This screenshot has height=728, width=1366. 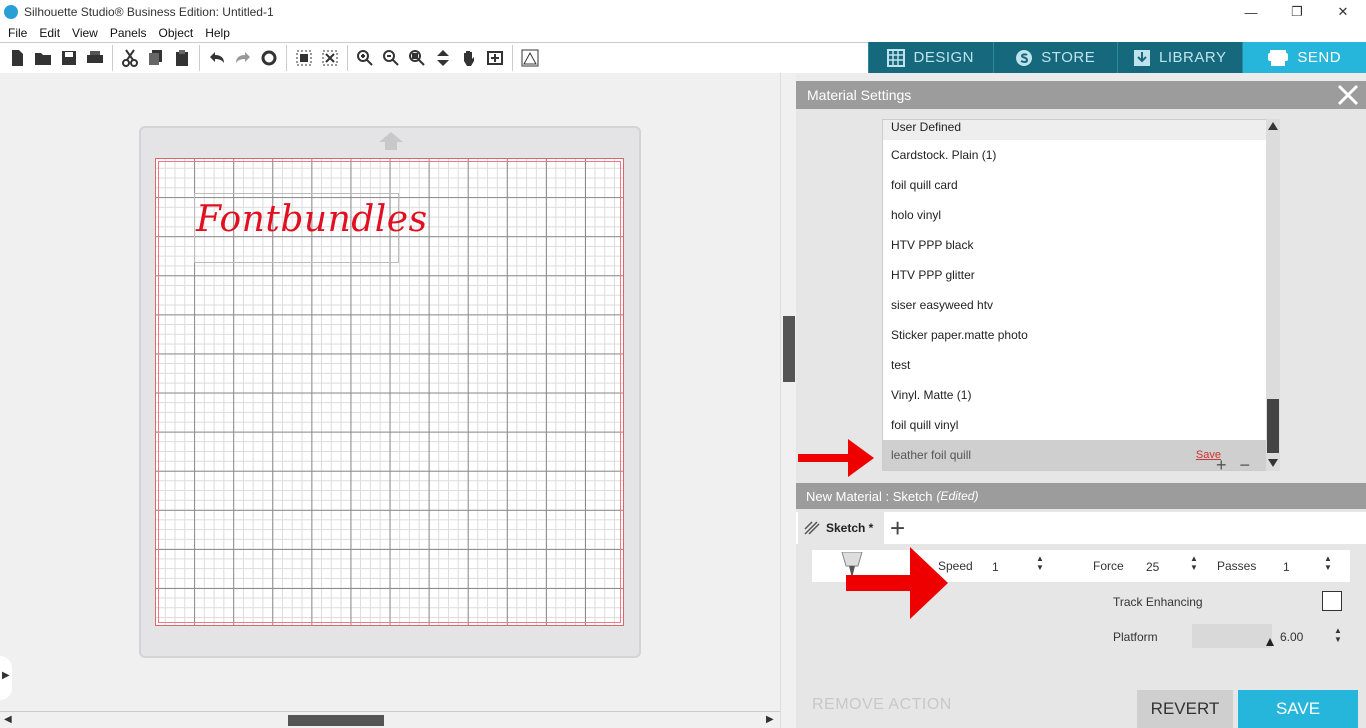 I want to click on copy-icon, so click(x=156, y=58).